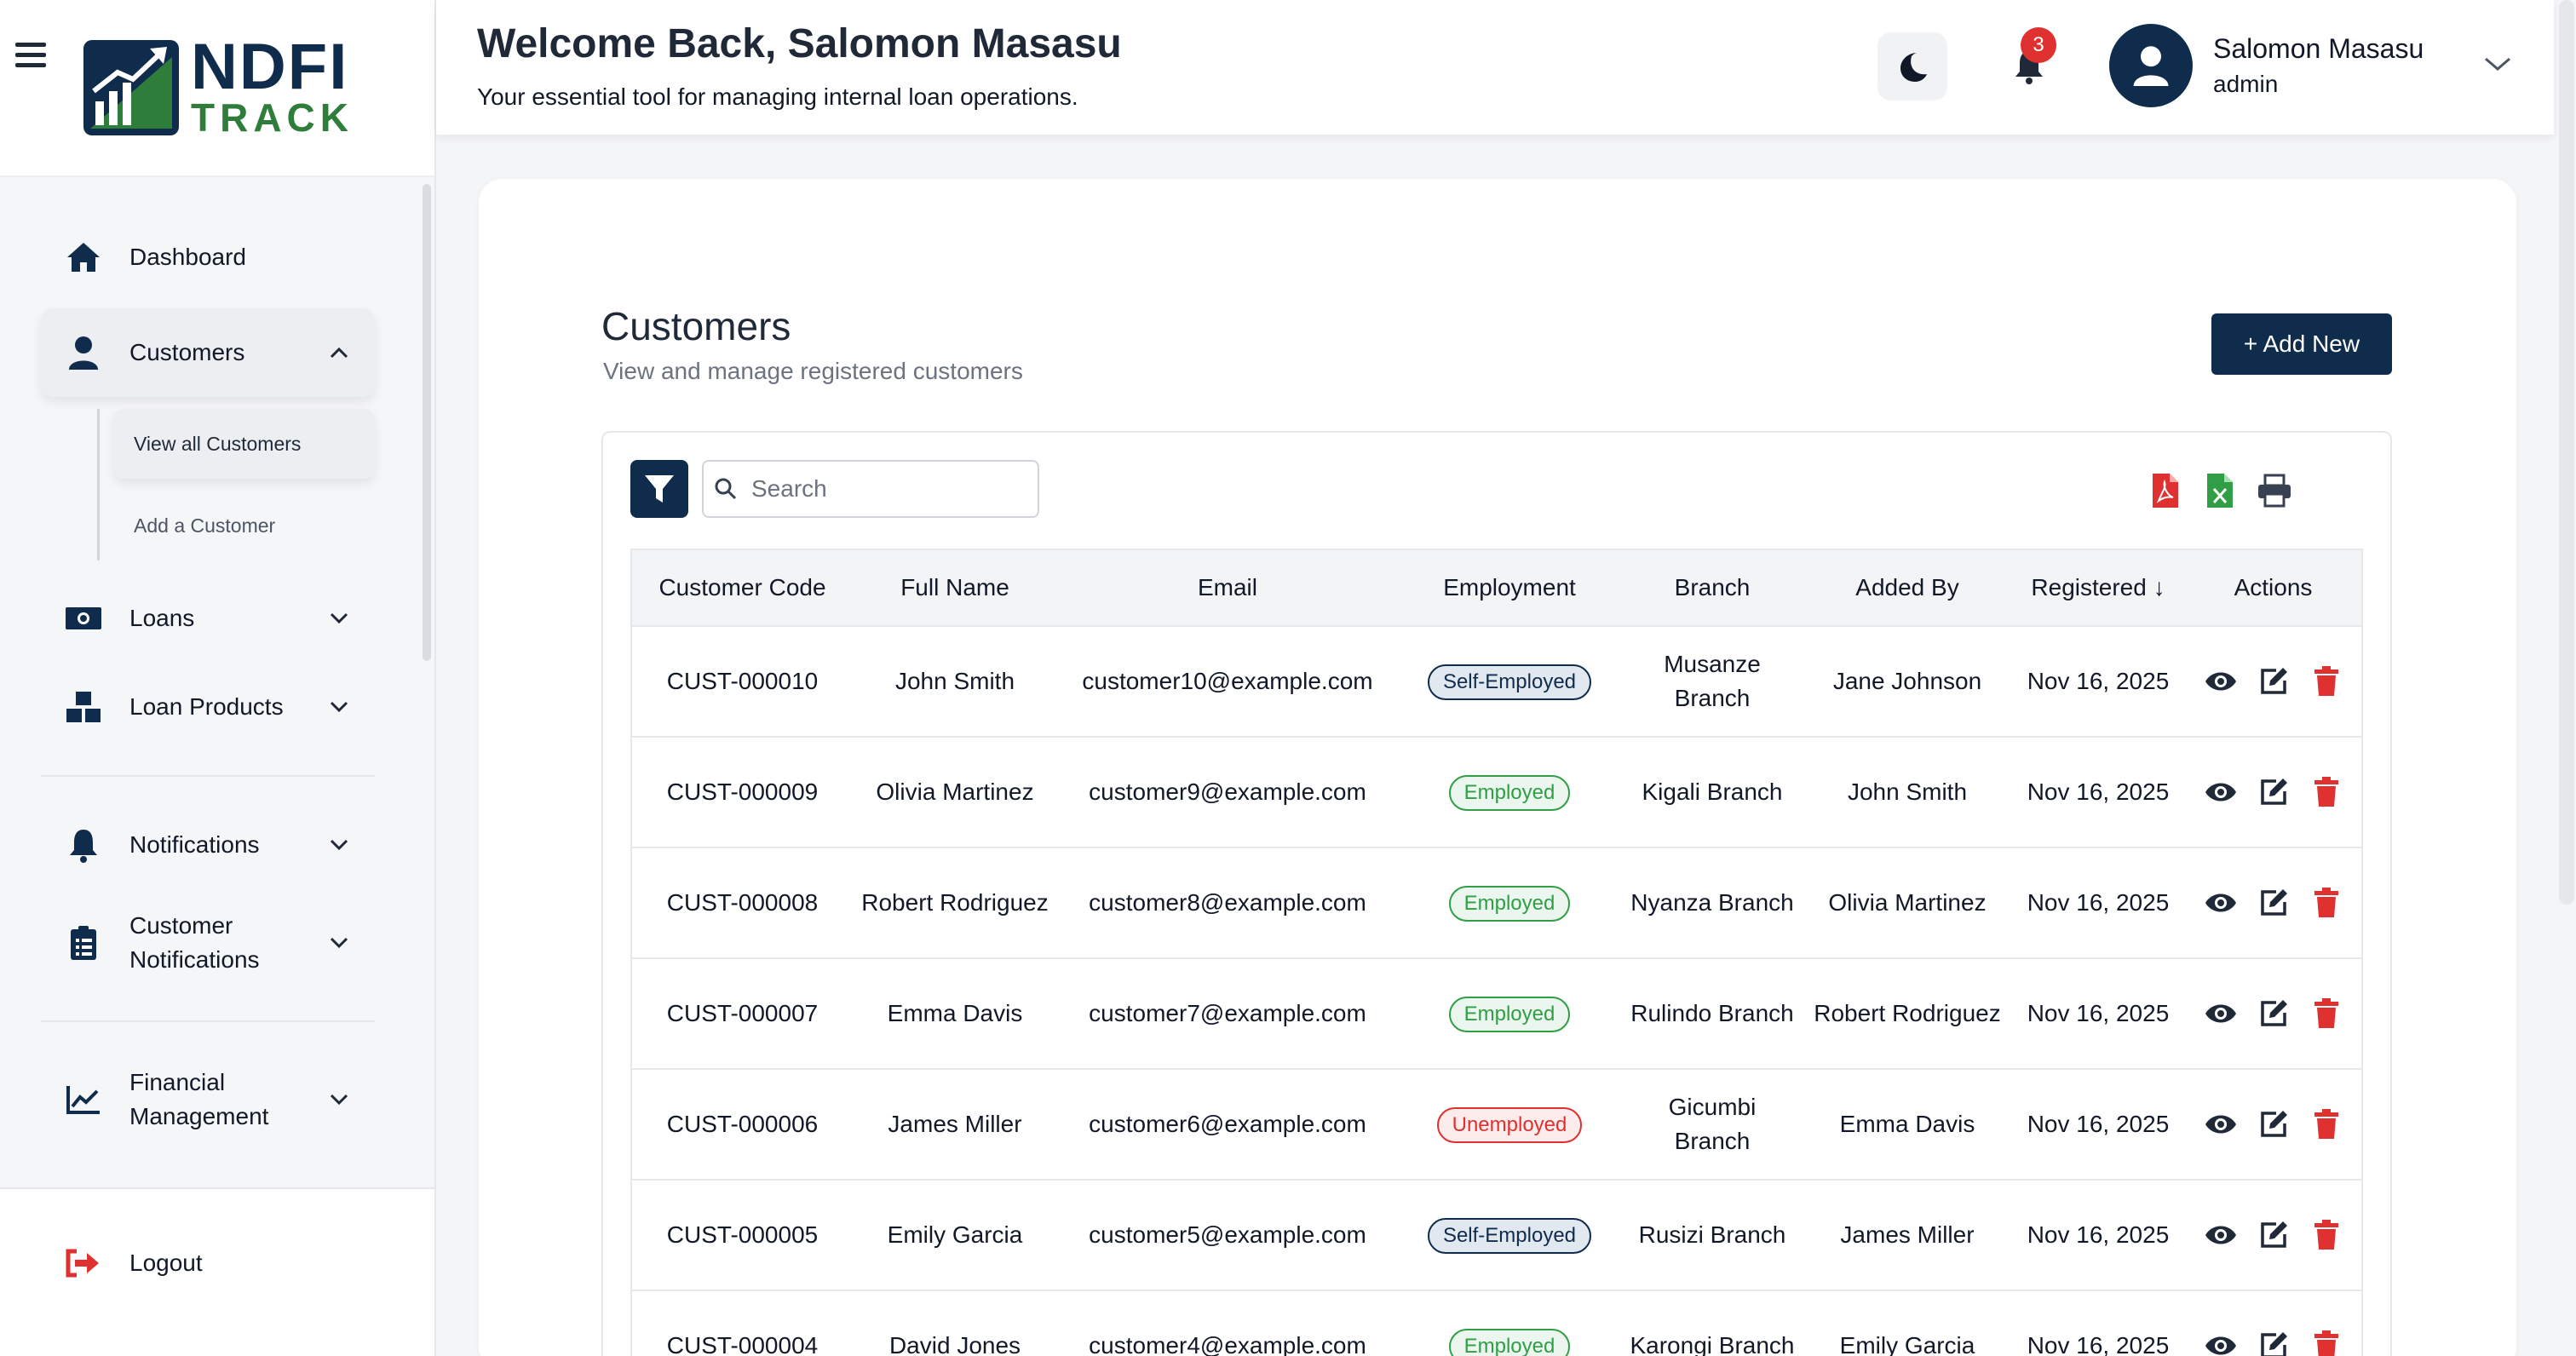 Image resolution: width=2576 pixels, height=1356 pixels. Describe the element at coordinates (2301, 344) in the screenshot. I see `add-new-button: + Add New` at that location.